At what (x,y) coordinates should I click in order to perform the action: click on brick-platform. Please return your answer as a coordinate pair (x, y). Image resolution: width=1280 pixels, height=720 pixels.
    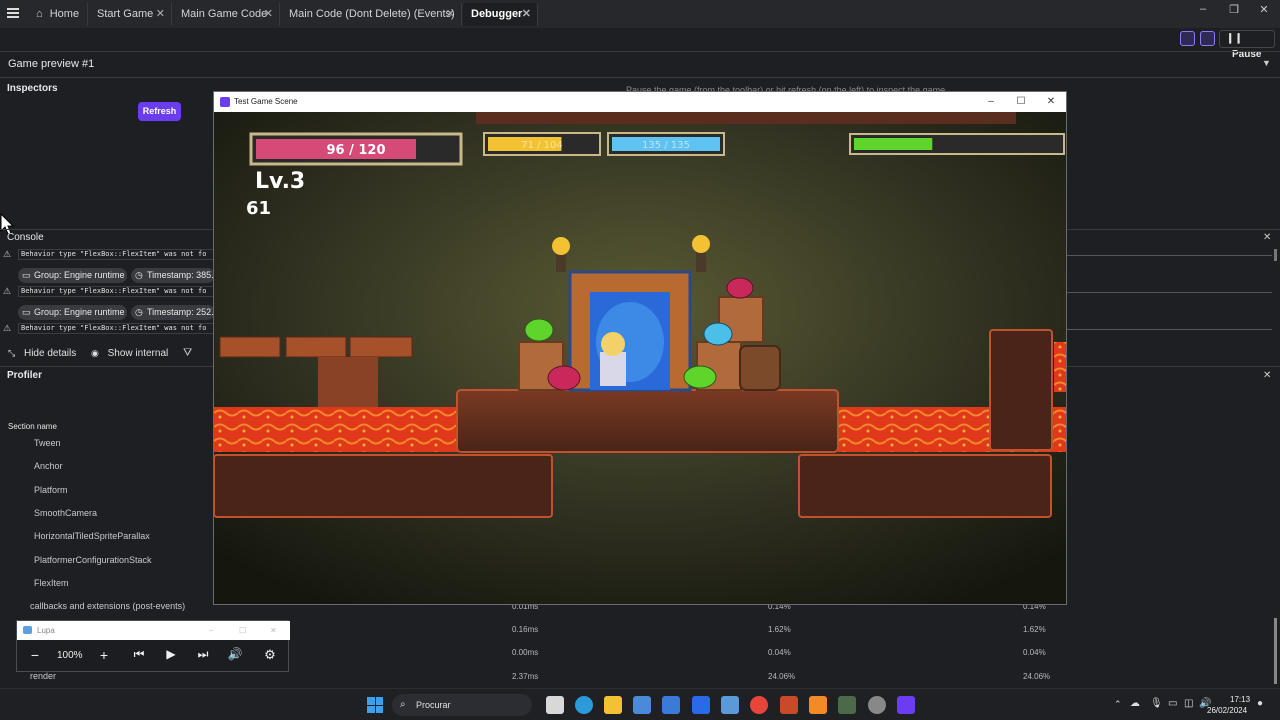
    Looking at the image, I should click on (250, 347).